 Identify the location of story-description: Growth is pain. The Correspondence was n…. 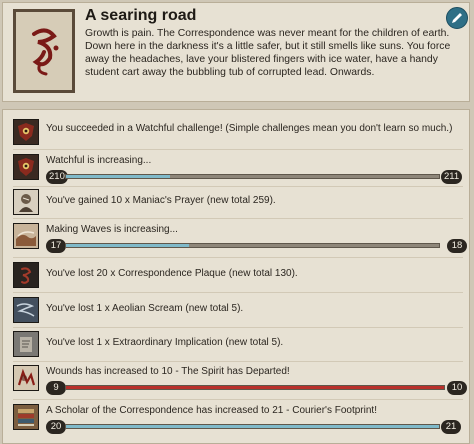
(268, 53).